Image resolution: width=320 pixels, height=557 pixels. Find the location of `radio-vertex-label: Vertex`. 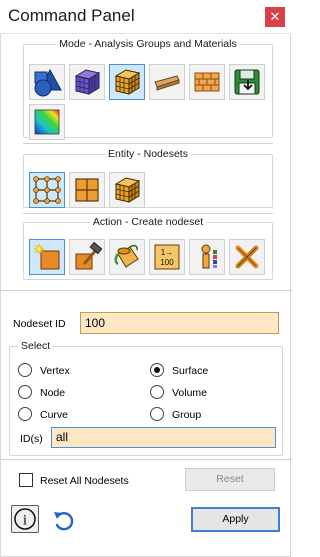

radio-vertex-label: Vertex is located at coordinates (55, 371).